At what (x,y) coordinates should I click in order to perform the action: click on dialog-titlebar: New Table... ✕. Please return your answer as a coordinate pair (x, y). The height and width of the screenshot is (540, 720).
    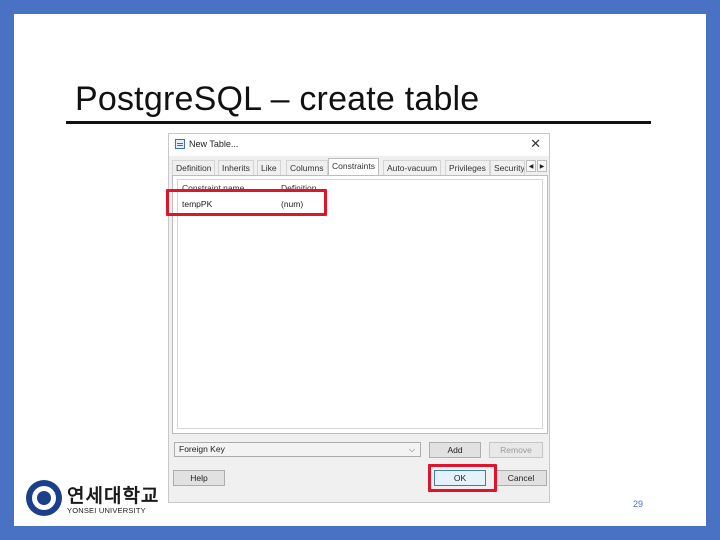
    Looking at the image, I should click on (359, 145).